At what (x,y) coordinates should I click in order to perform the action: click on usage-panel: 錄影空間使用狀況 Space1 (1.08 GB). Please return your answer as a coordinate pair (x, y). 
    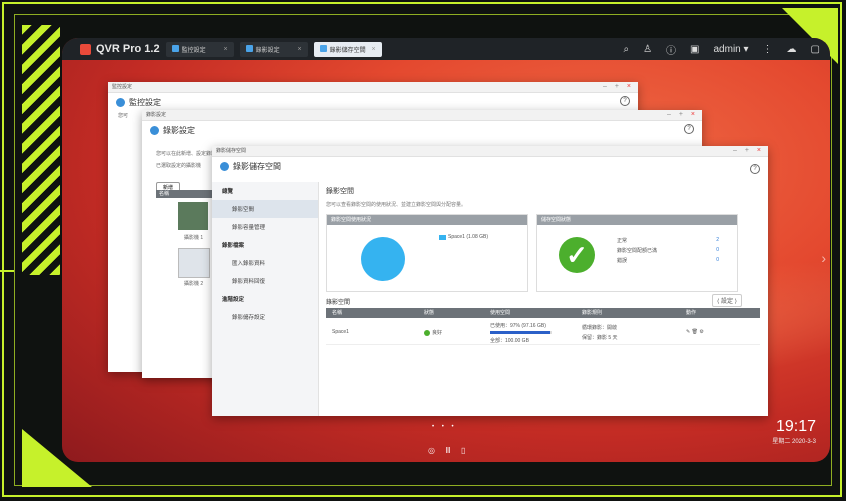
    Looking at the image, I should click on (427, 253).